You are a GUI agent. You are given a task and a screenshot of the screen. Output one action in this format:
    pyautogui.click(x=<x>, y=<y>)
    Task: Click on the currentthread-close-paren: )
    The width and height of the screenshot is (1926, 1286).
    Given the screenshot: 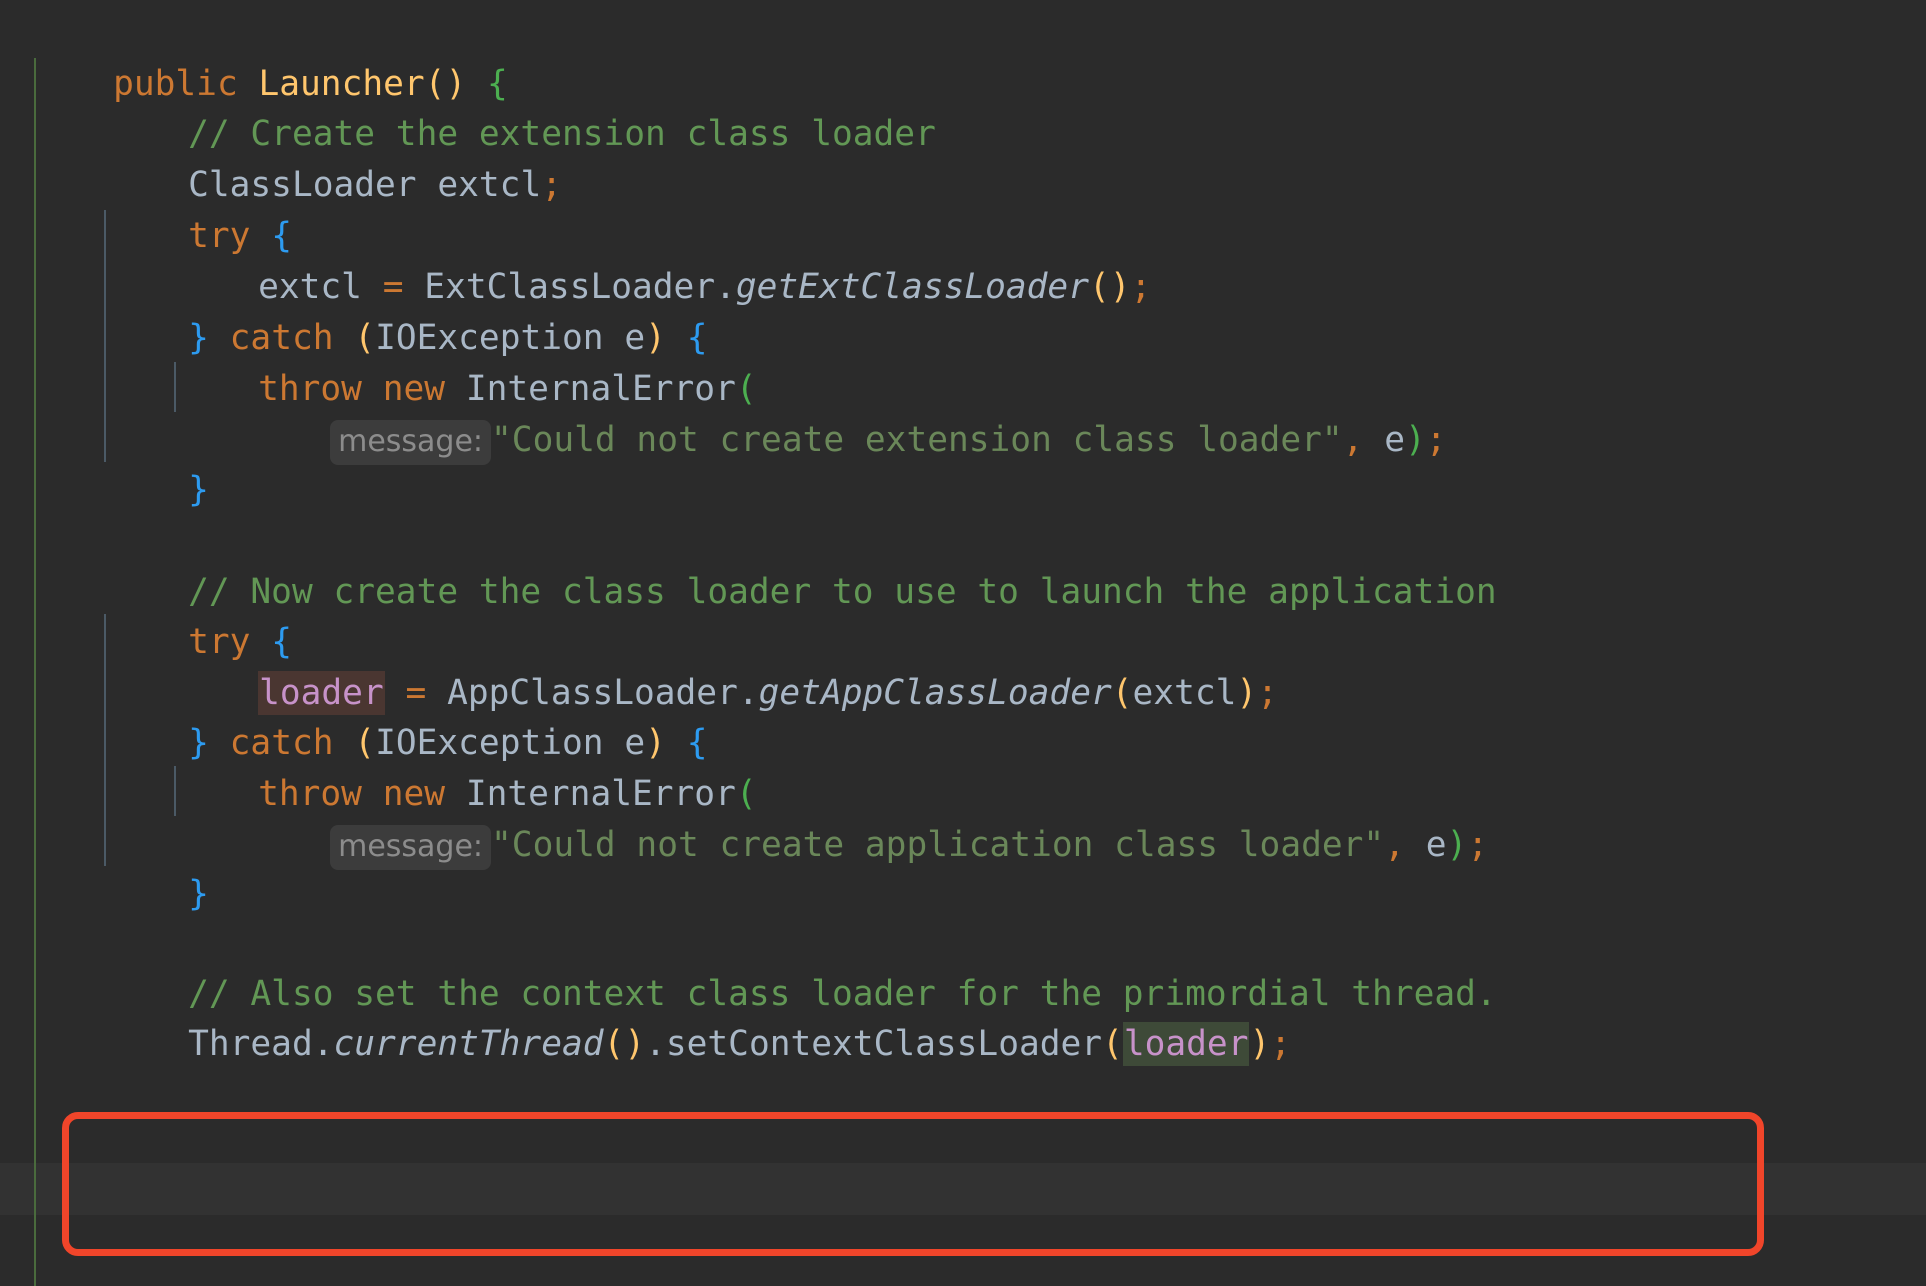 What is the action you would take?
    pyautogui.click(x=635, y=1044)
    